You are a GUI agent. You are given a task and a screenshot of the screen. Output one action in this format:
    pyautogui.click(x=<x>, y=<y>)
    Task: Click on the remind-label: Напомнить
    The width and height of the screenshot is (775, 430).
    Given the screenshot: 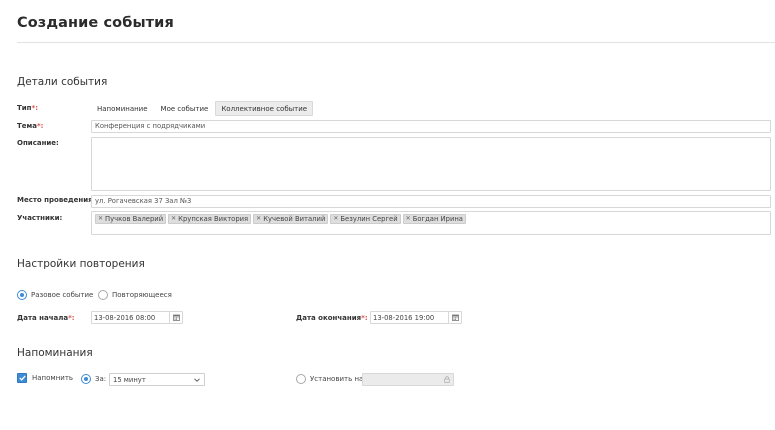 What is the action you would take?
    pyautogui.click(x=53, y=378)
    